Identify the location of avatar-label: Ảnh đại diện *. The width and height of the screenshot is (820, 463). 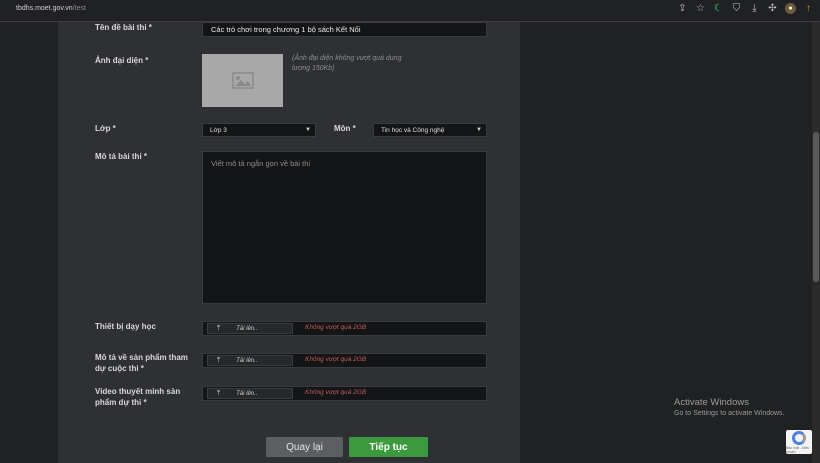
(122, 60).